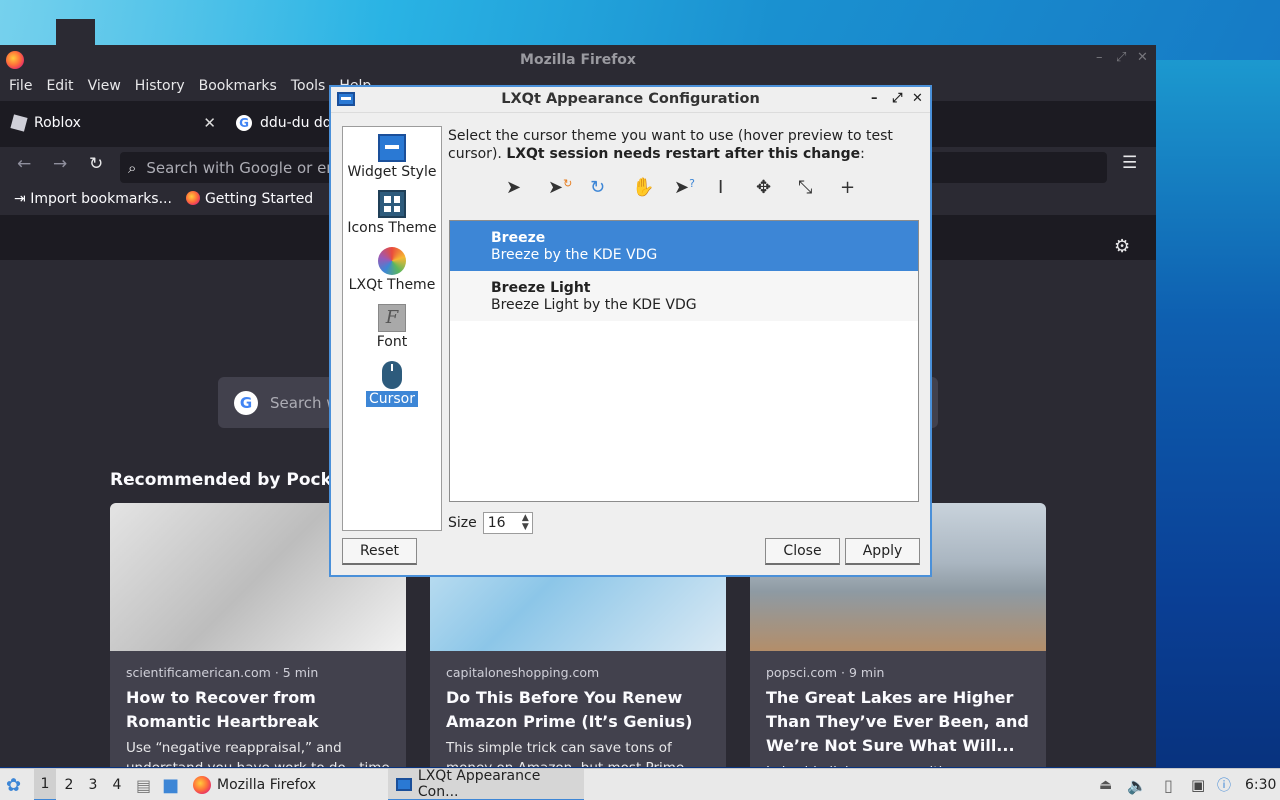 This screenshot has width=1280, height=800. Describe the element at coordinates (238, 88) in the screenshot. I see `menu-bookmarks: Bookmarks` at that location.